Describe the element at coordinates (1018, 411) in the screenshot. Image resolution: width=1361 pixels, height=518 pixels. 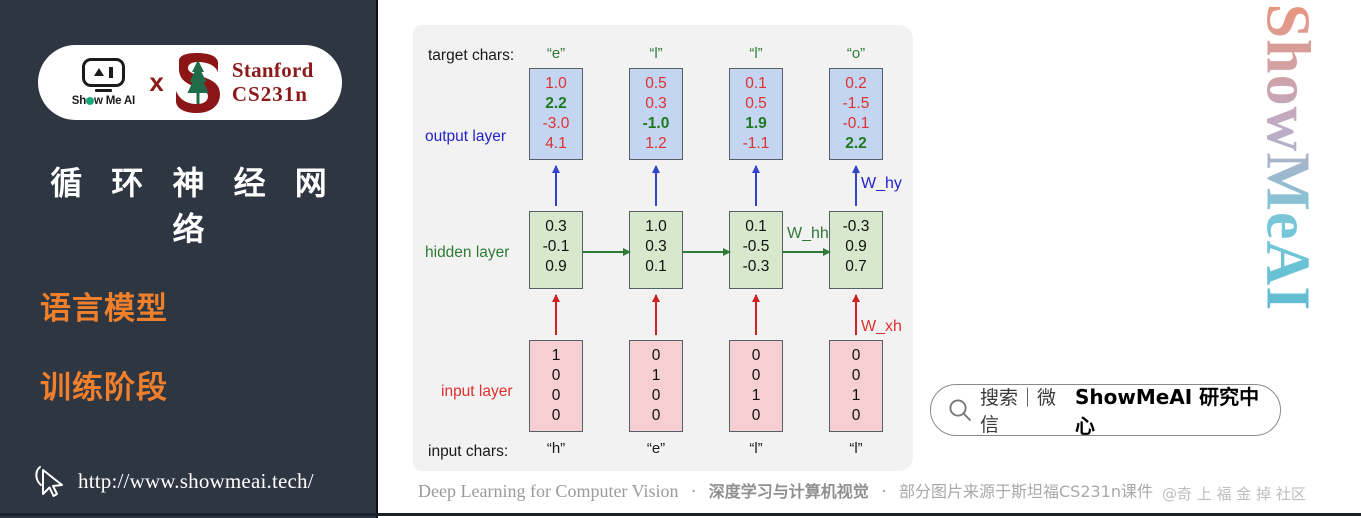
I see `search-placeholder-label: 搜索｜微信` at that location.